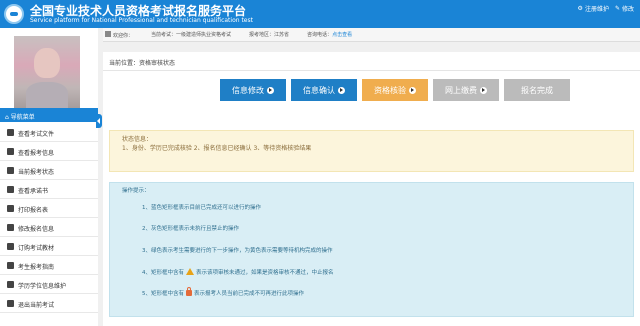 The height and width of the screenshot is (326, 640). What do you see at coordinates (49, 170) in the screenshot?
I see `sidebar-item-status: 当前报考状态` at bounding box center [49, 170].